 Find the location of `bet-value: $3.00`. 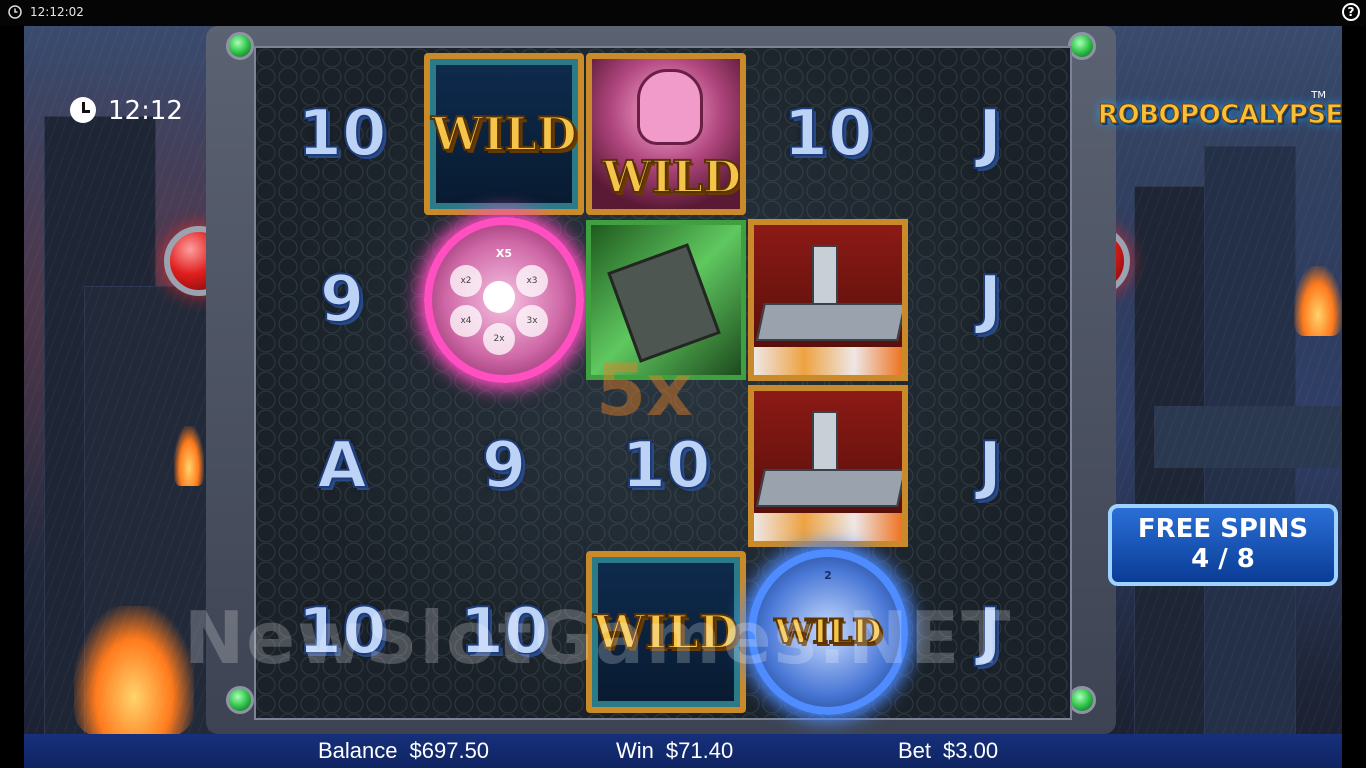

bet-value: $3.00 is located at coordinates (971, 750).